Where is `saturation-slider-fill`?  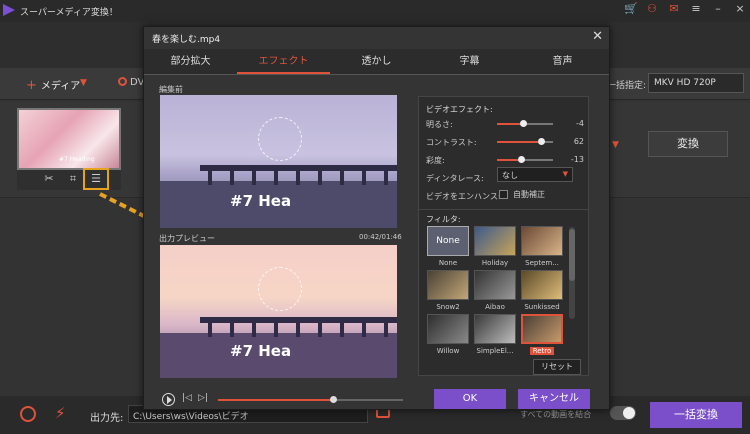 saturation-slider-fill is located at coordinates (509, 160).